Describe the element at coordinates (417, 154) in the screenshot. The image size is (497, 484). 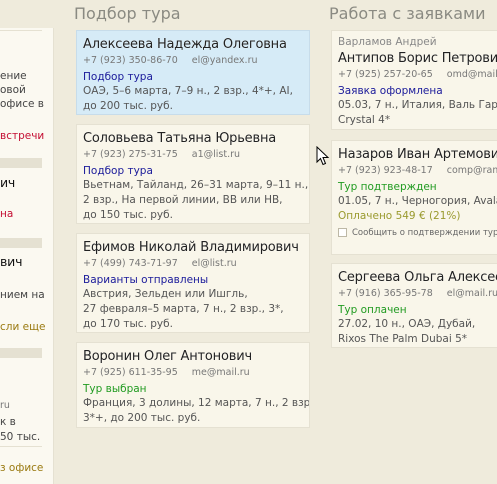
I see `client-name: Назаров Иван Артемович` at that location.